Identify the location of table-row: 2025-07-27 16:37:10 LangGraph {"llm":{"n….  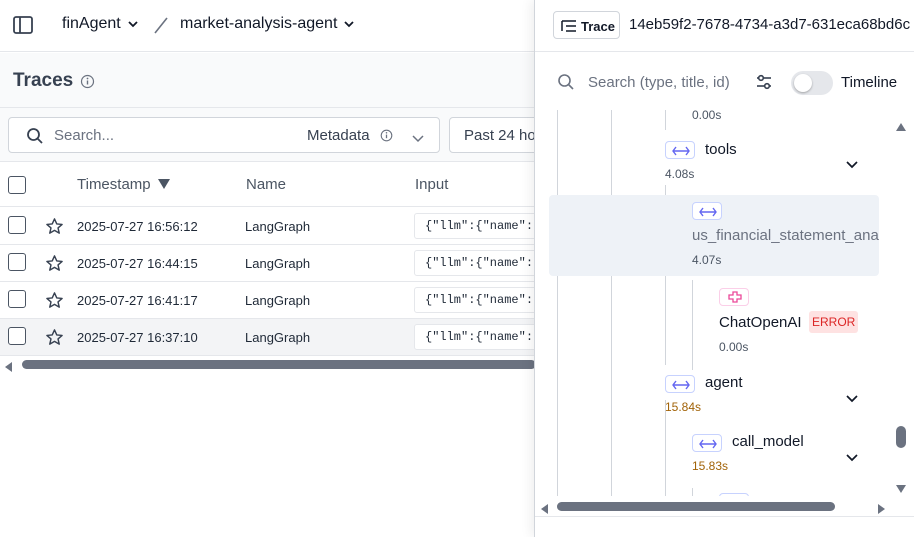
(272, 337).